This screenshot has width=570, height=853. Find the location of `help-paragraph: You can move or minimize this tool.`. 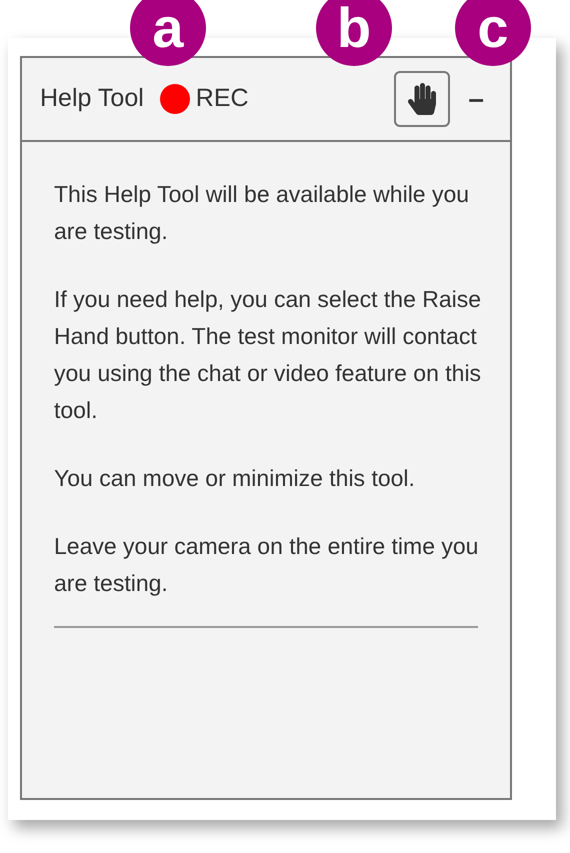

help-paragraph: You can move or minimize this tool. is located at coordinates (235, 478).